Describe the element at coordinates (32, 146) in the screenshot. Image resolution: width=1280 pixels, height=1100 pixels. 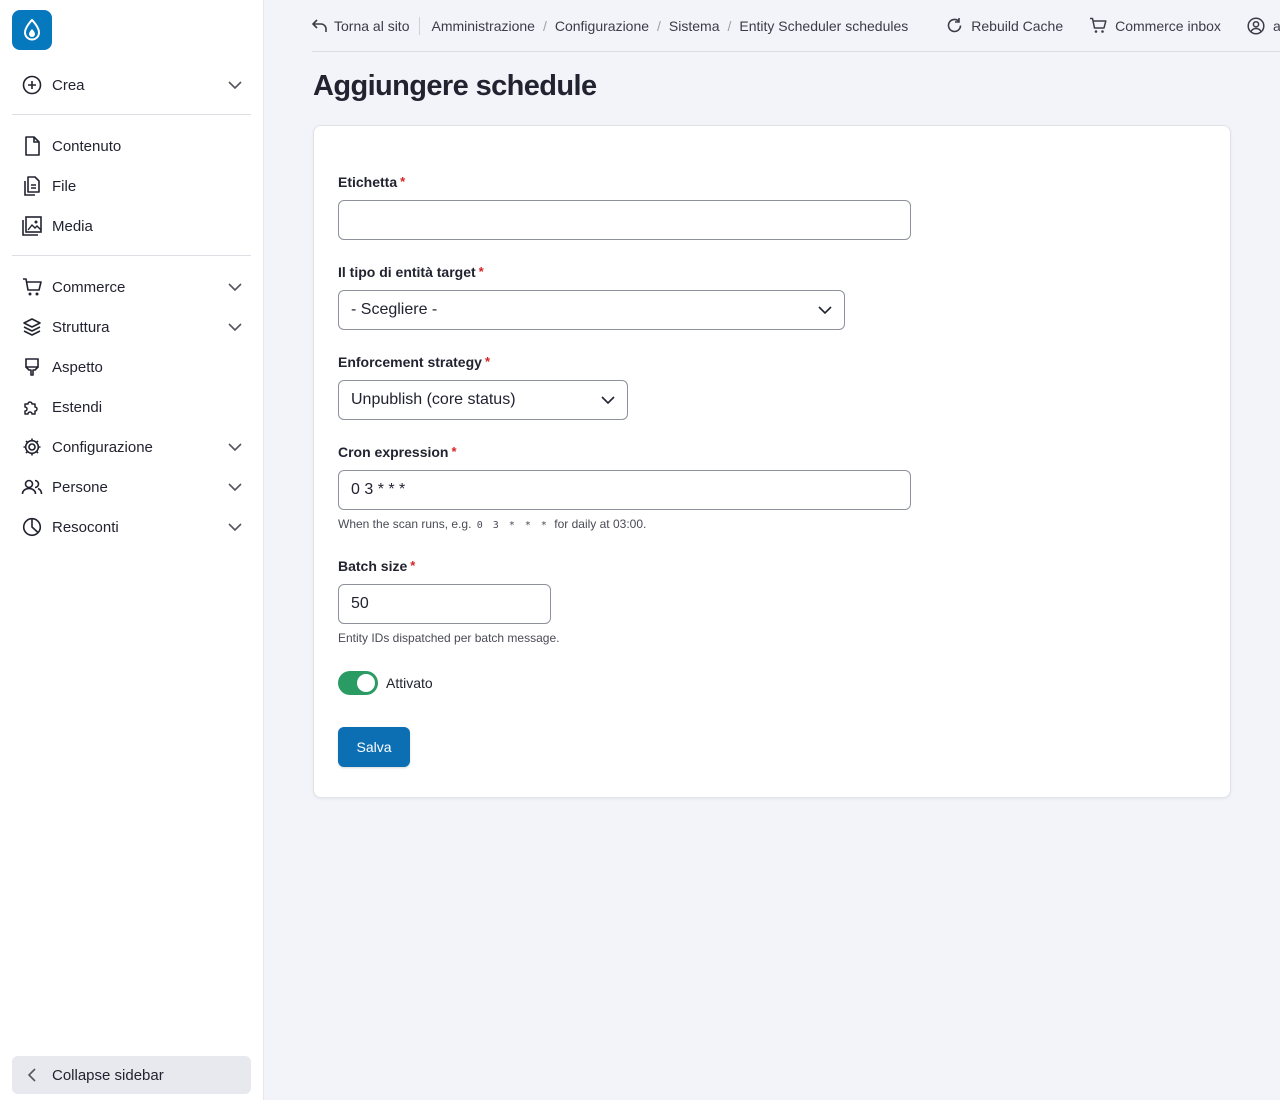
I see `document-icon` at that location.